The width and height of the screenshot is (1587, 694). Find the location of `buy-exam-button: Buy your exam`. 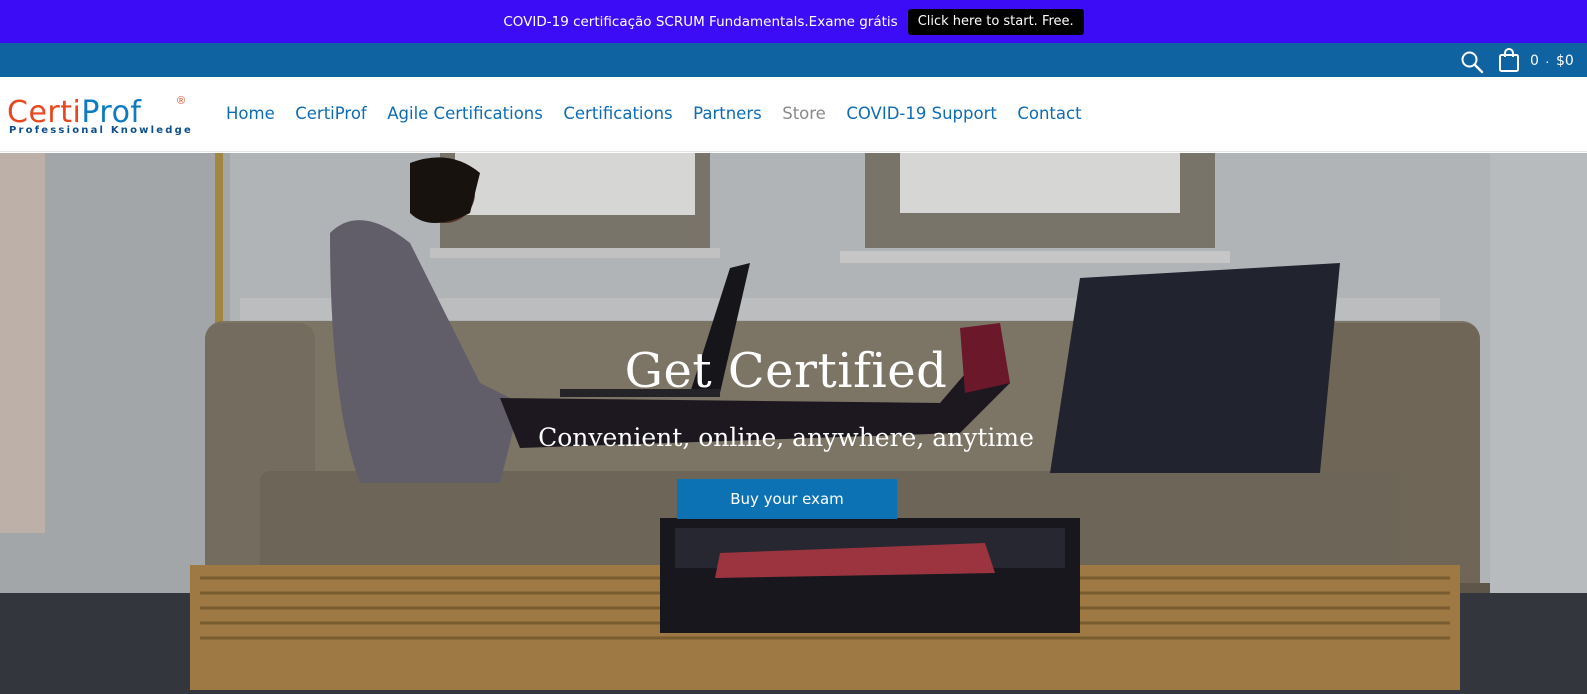

buy-exam-button: Buy your exam is located at coordinates (787, 499).